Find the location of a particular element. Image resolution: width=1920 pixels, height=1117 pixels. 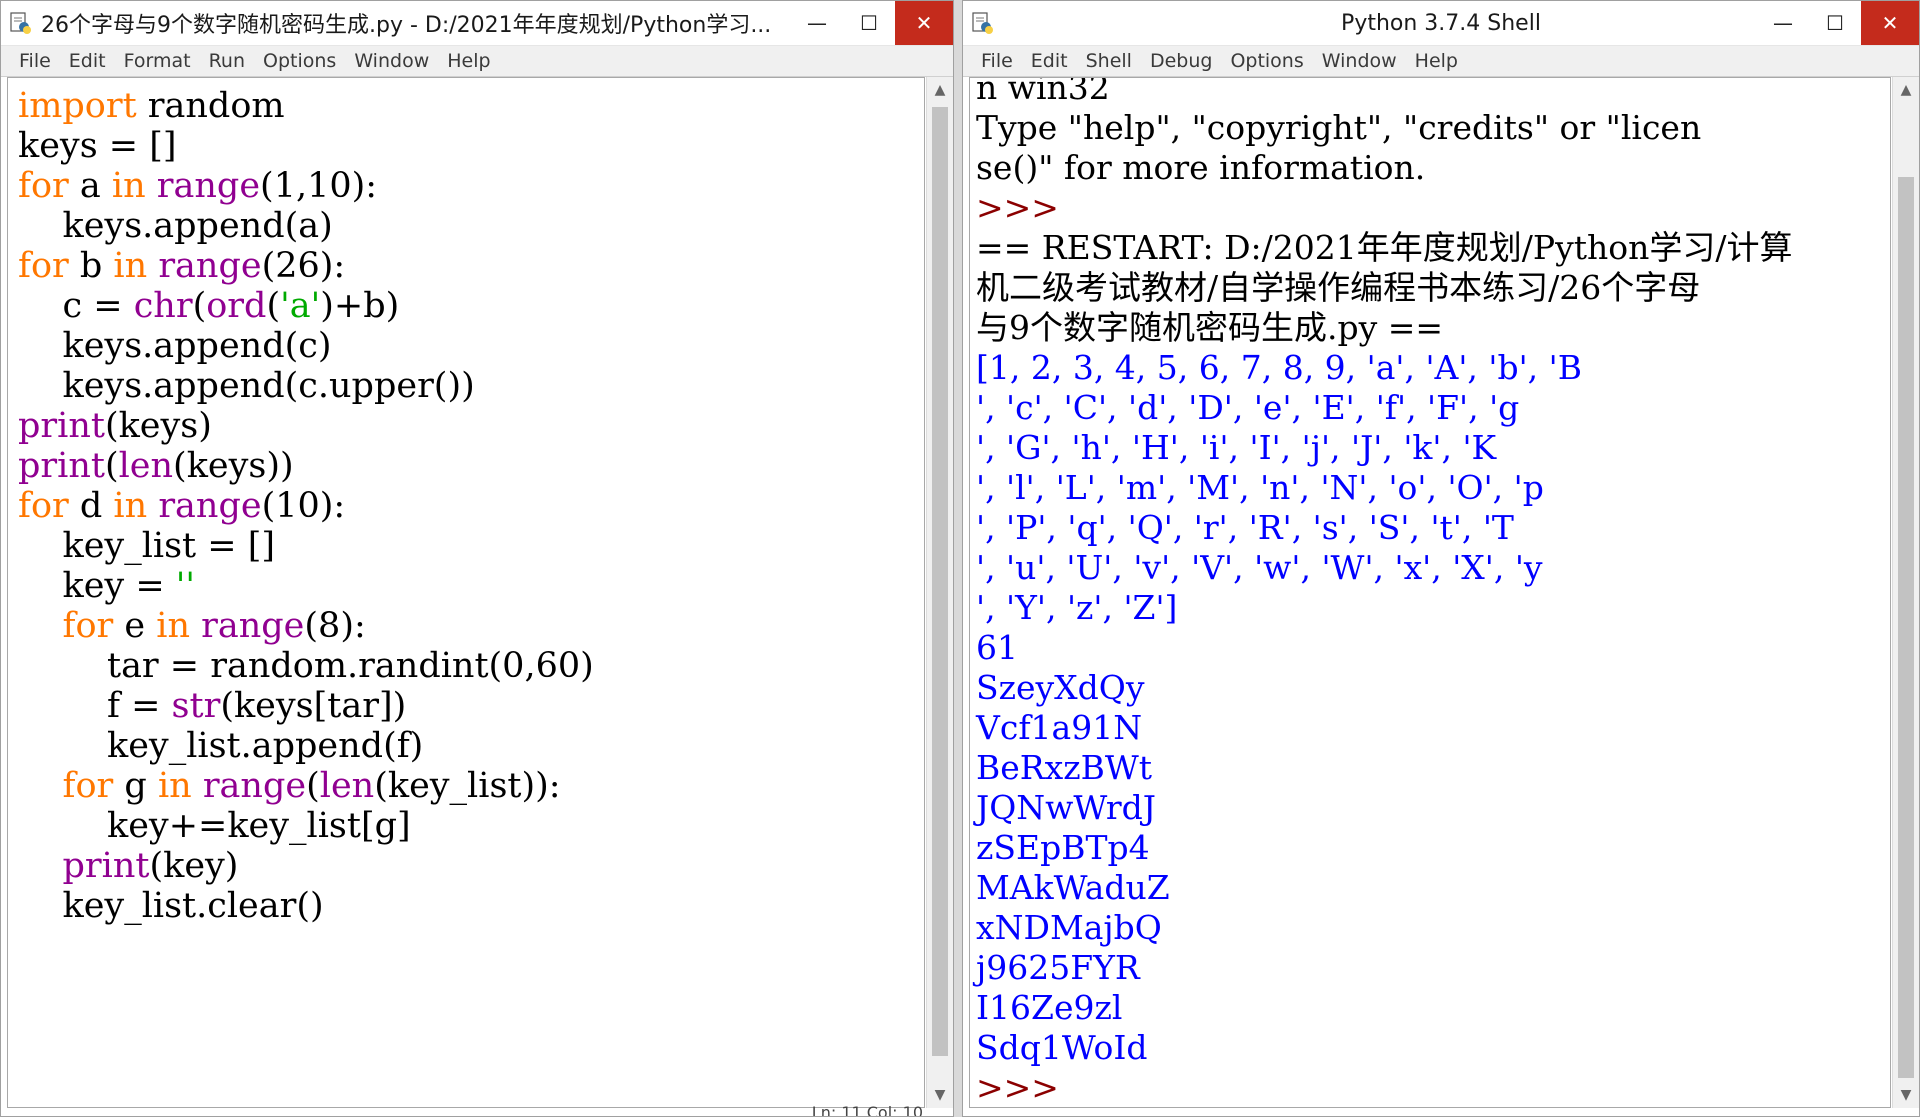

shell-window-controls: — ☐ ✕ is located at coordinates (1838, 23).